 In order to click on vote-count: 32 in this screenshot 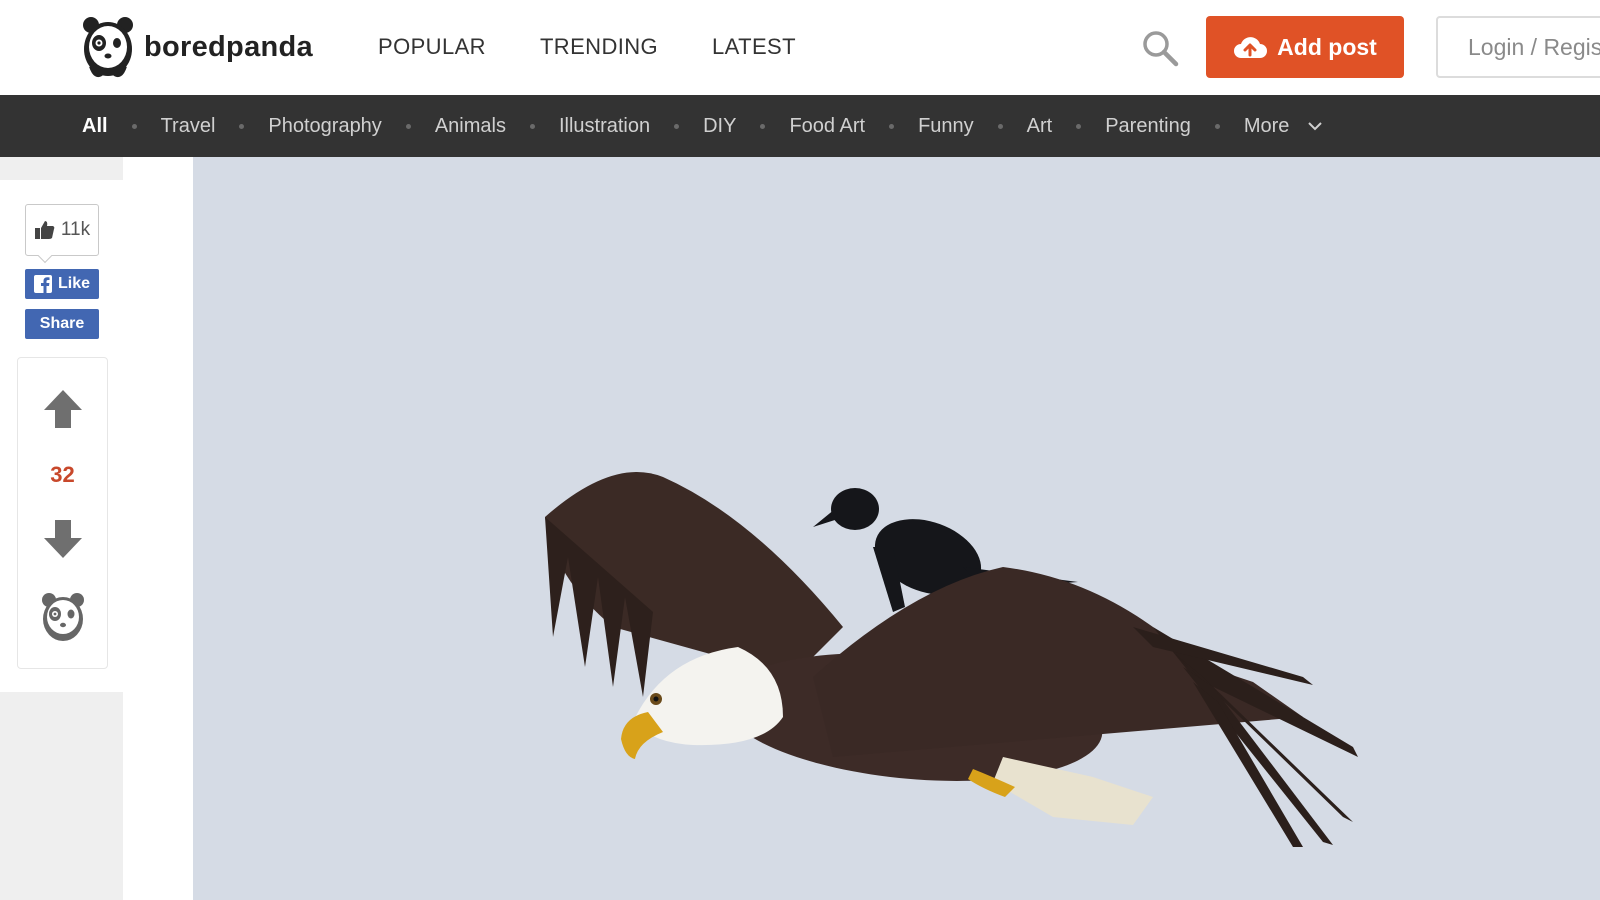, I will do `click(62, 474)`.